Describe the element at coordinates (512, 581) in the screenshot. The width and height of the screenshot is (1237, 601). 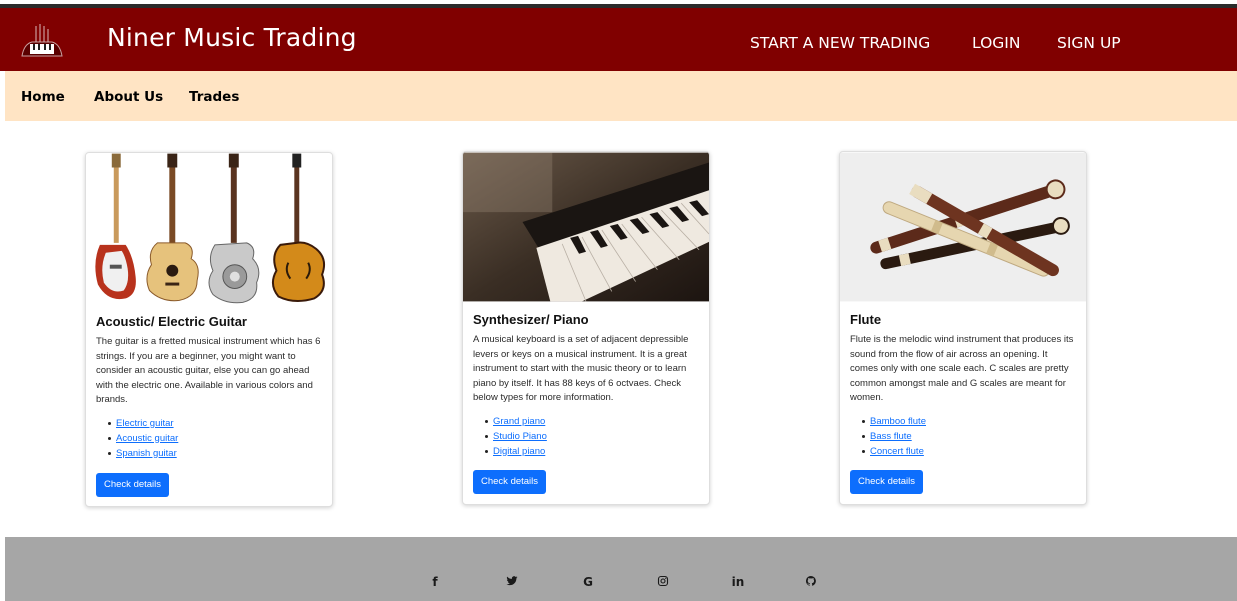
I see `twitter-icon` at that location.